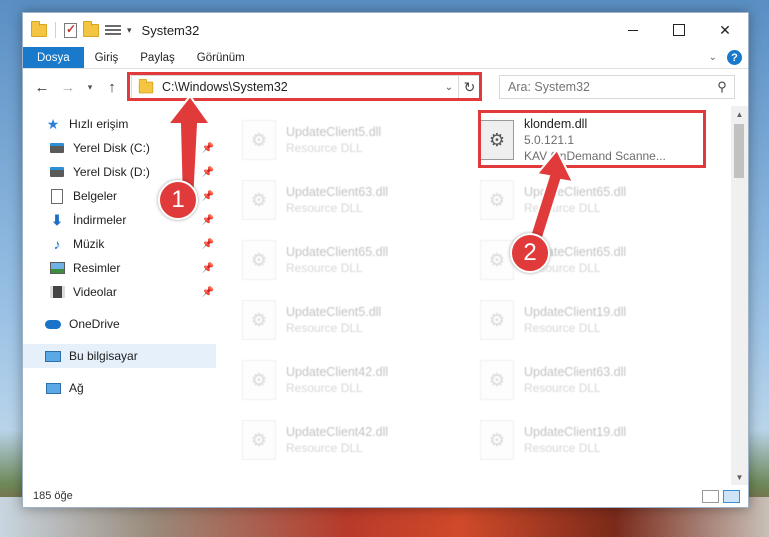 This screenshot has height=537, width=769. Describe the element at coordinates (731, 496) in the screenshot. I see `large-icons-view-icon` at that location.